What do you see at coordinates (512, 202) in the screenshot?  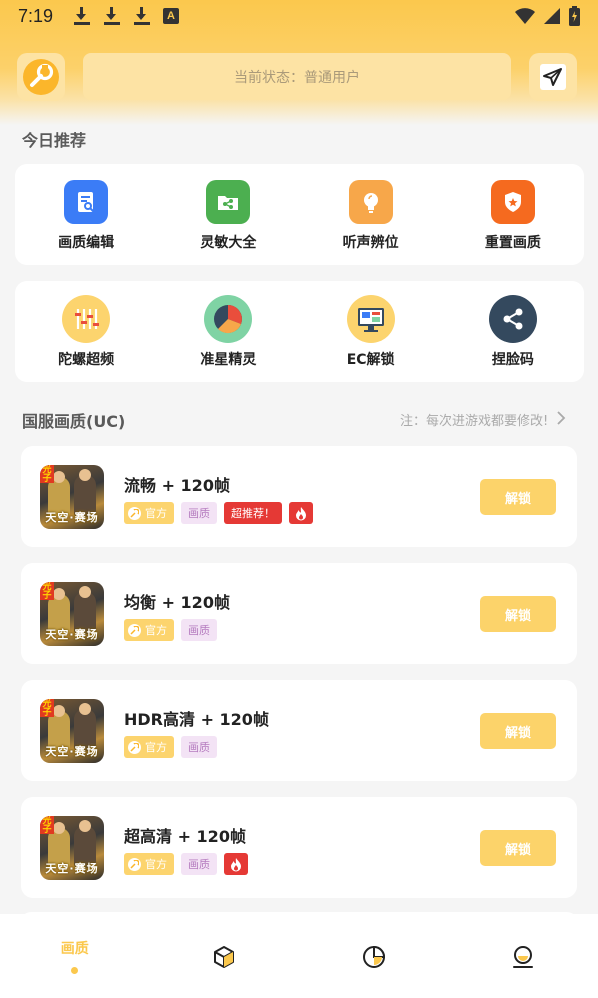 I see `shield-star-icon` at bounding box center [512, 202].